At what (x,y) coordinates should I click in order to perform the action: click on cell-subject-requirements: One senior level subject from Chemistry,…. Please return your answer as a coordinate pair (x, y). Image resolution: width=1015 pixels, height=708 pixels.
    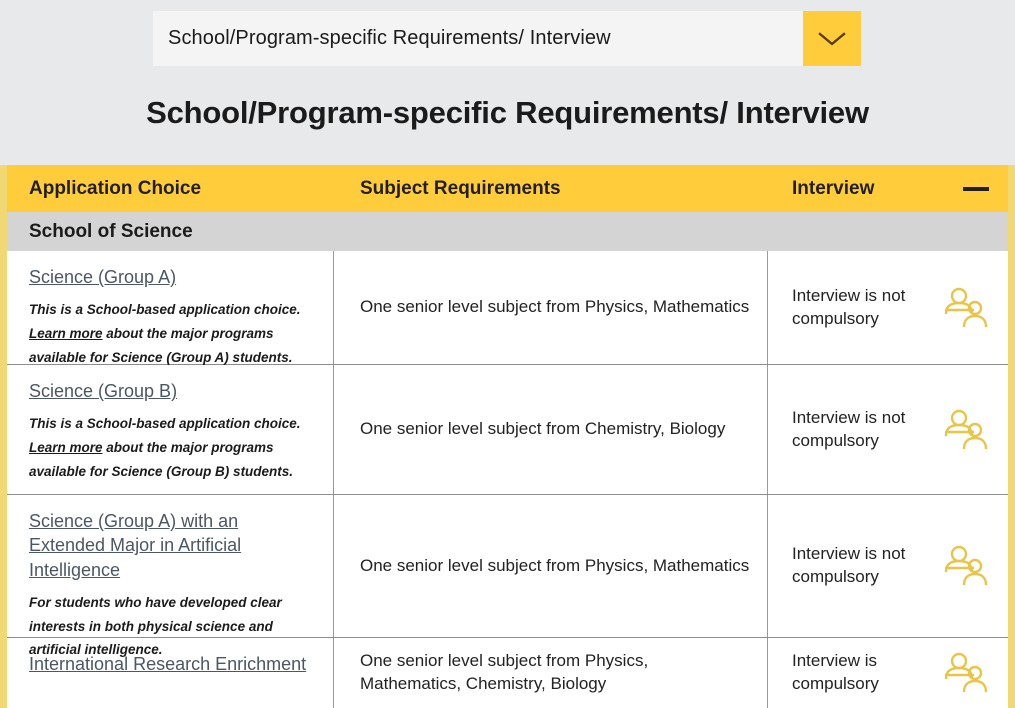
    Looking at the image, I should click on (551, 429).